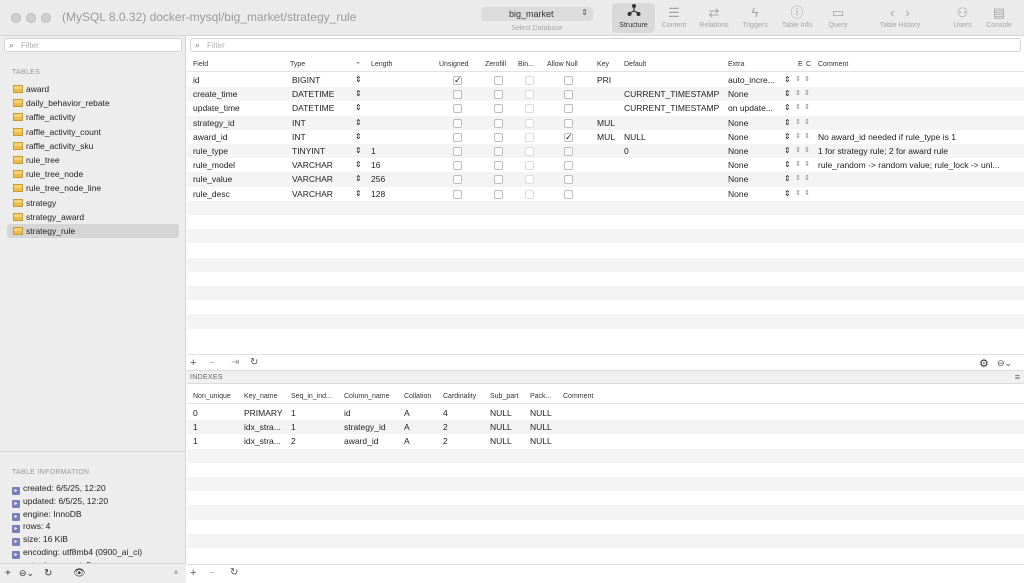 The width and height of the screenshot is (1024, 583). What do you see at coordinates (16, 18) in the screenshot?
I see `close-window-button` at bounding box center [16, 18].